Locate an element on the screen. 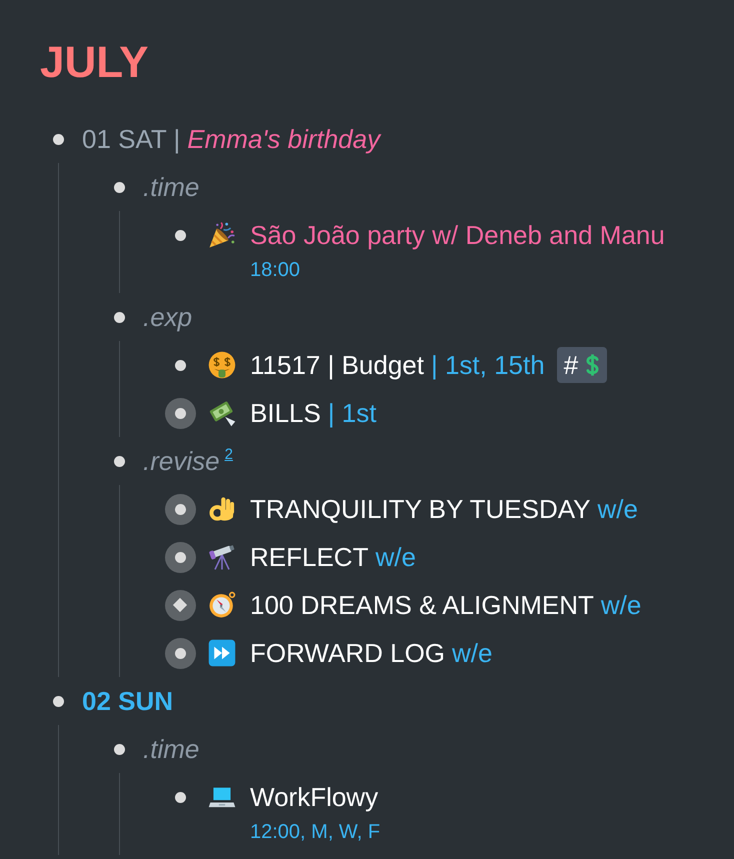 This screenshot has width=734, height=859. fast-forward-icon is located at coordinates (222, 653).